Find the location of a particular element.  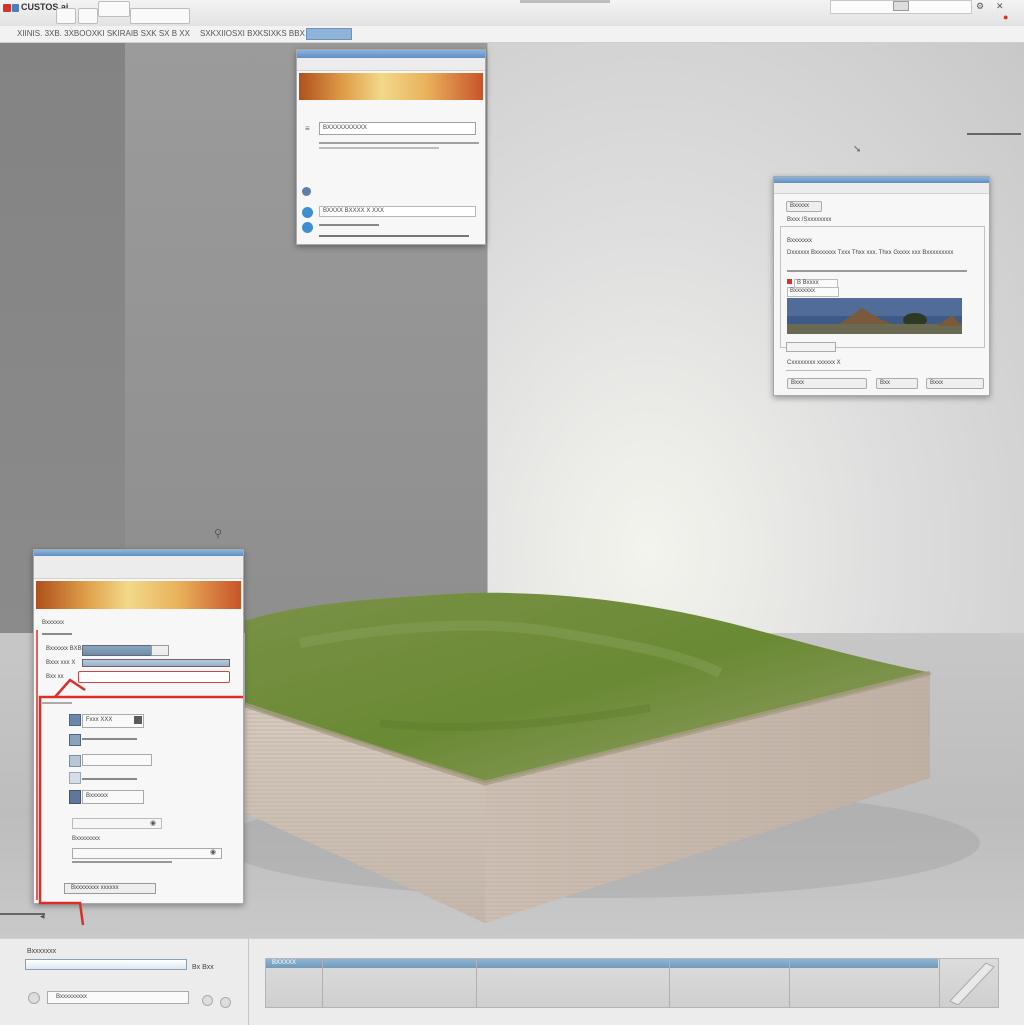

window-top-bullet-icon is located at coordinates (306, 191).